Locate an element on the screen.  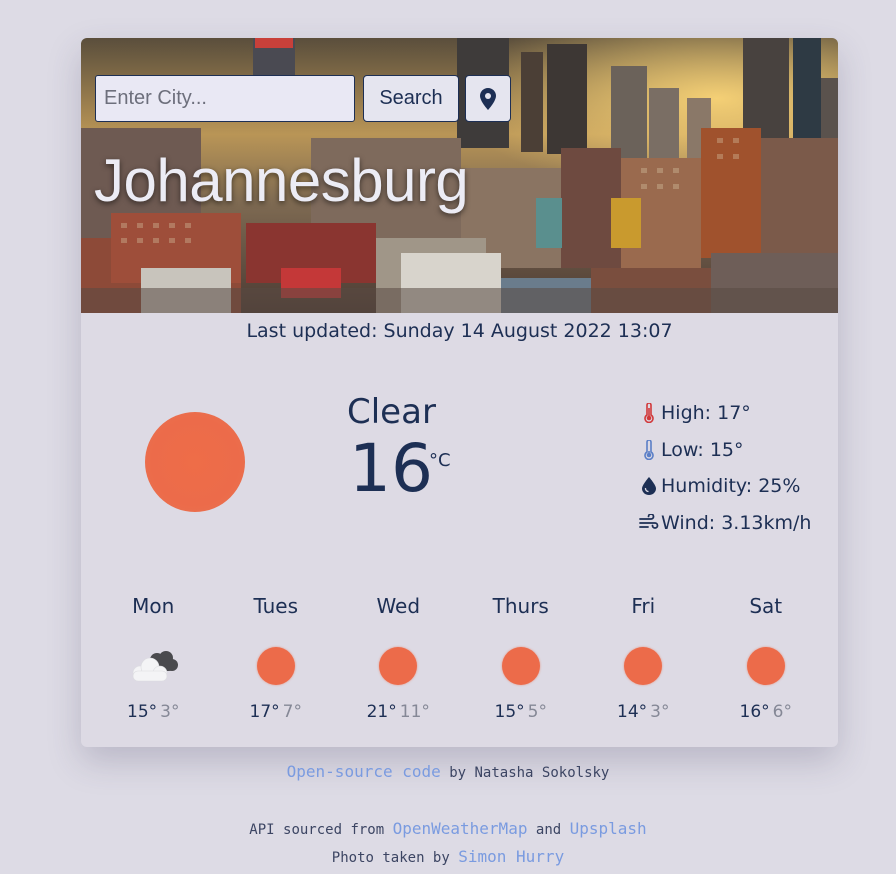
forecast-day: Fri 14° 3° is located at coordinates (643, 658).